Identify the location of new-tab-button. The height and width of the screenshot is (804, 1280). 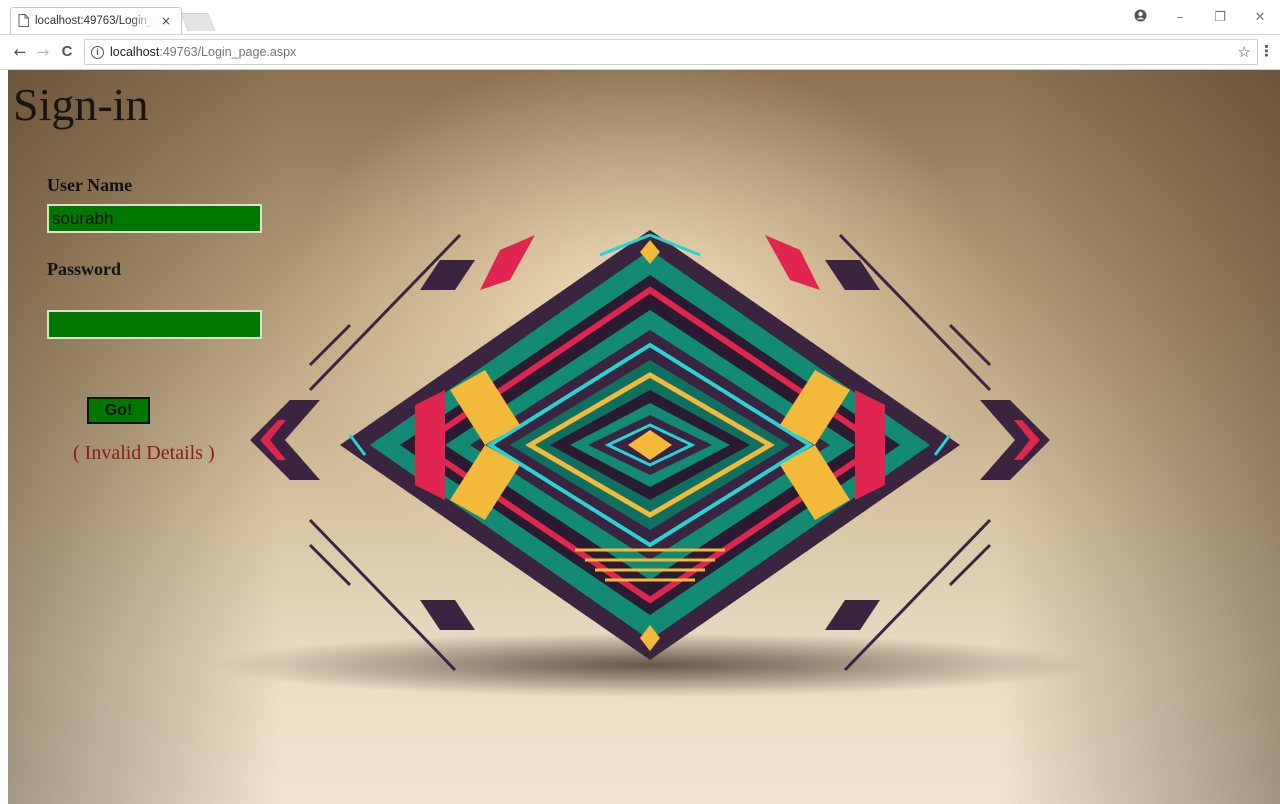
(198, 22).